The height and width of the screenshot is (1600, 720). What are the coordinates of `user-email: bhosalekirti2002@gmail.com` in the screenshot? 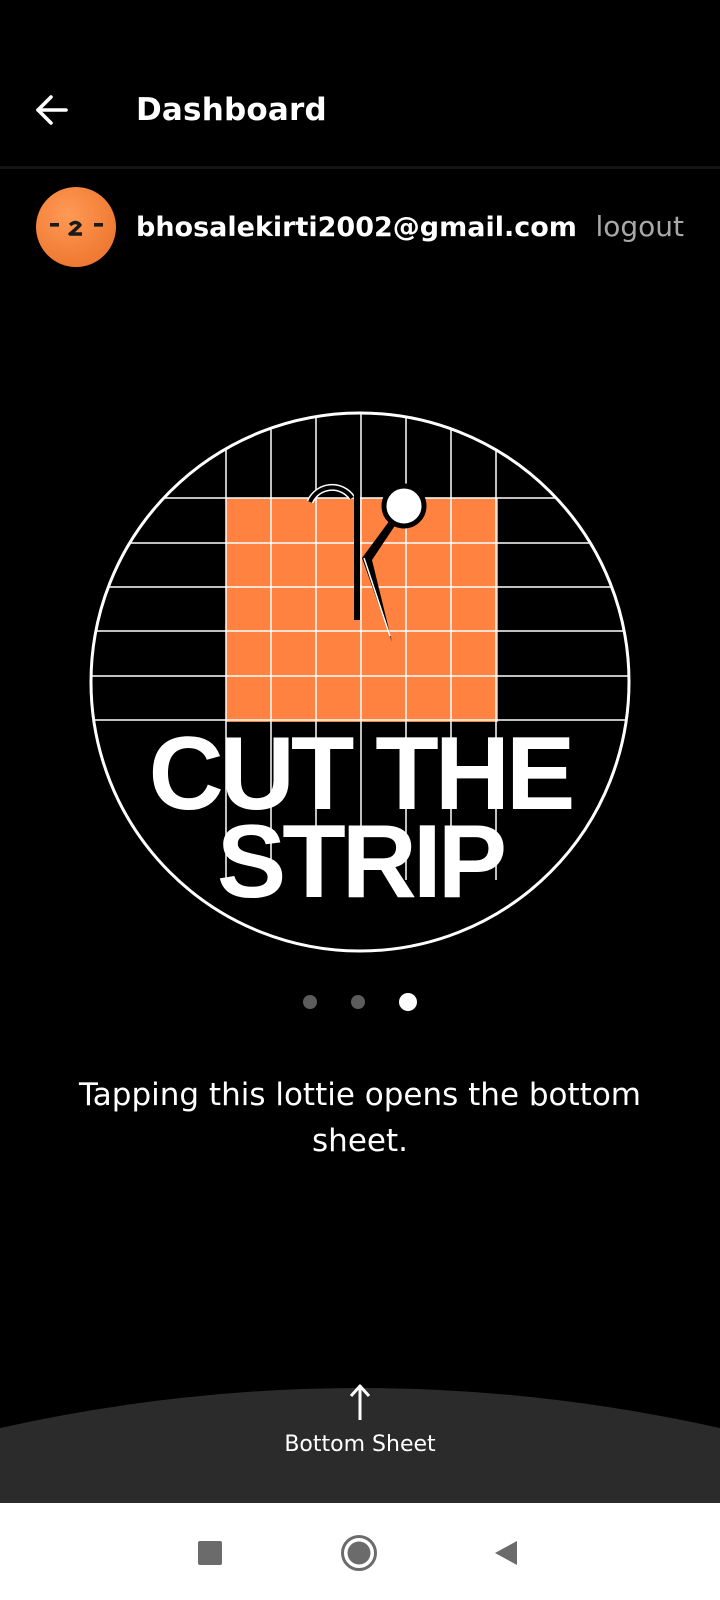 It's located at (356, 227).